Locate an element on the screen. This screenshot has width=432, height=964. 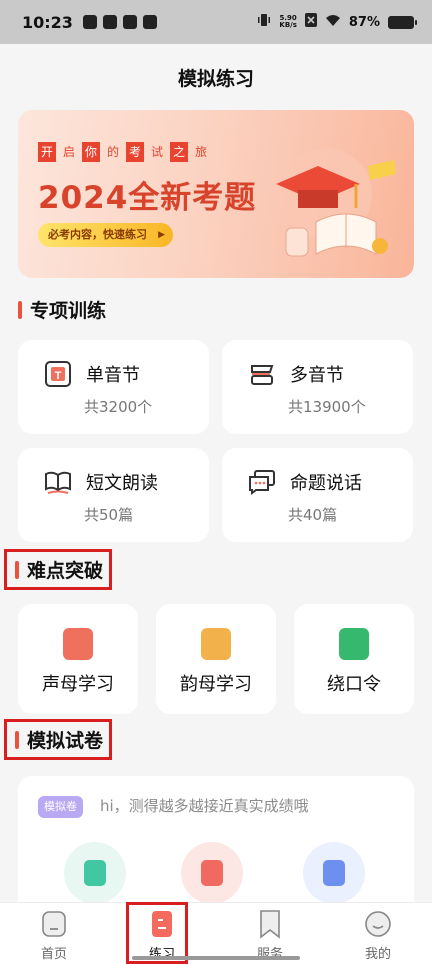
book-icon is located at coordinates (58, 482).